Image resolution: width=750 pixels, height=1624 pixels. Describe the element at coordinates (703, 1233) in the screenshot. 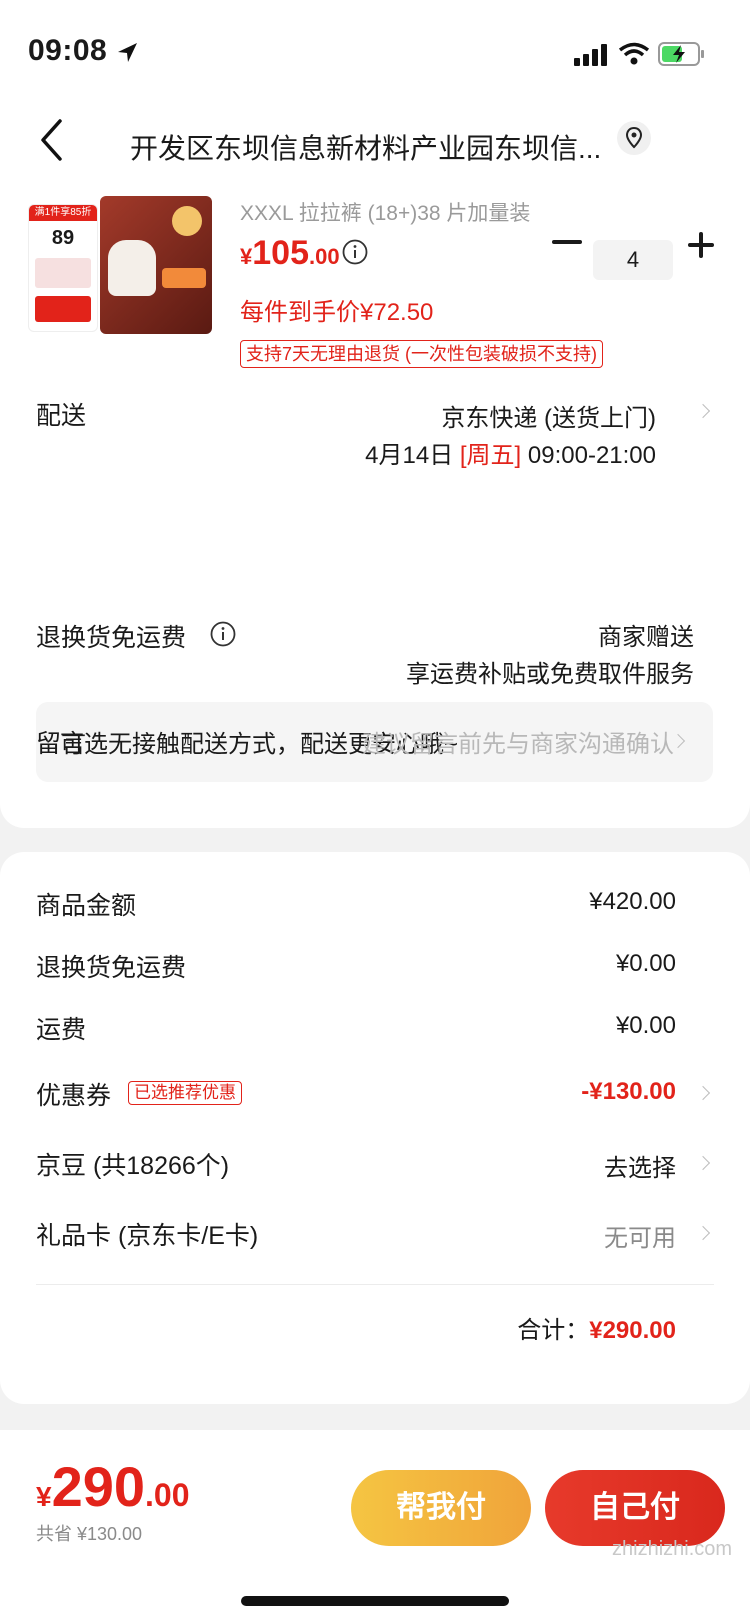

I see `gift-card-chevron-icon` at that location.